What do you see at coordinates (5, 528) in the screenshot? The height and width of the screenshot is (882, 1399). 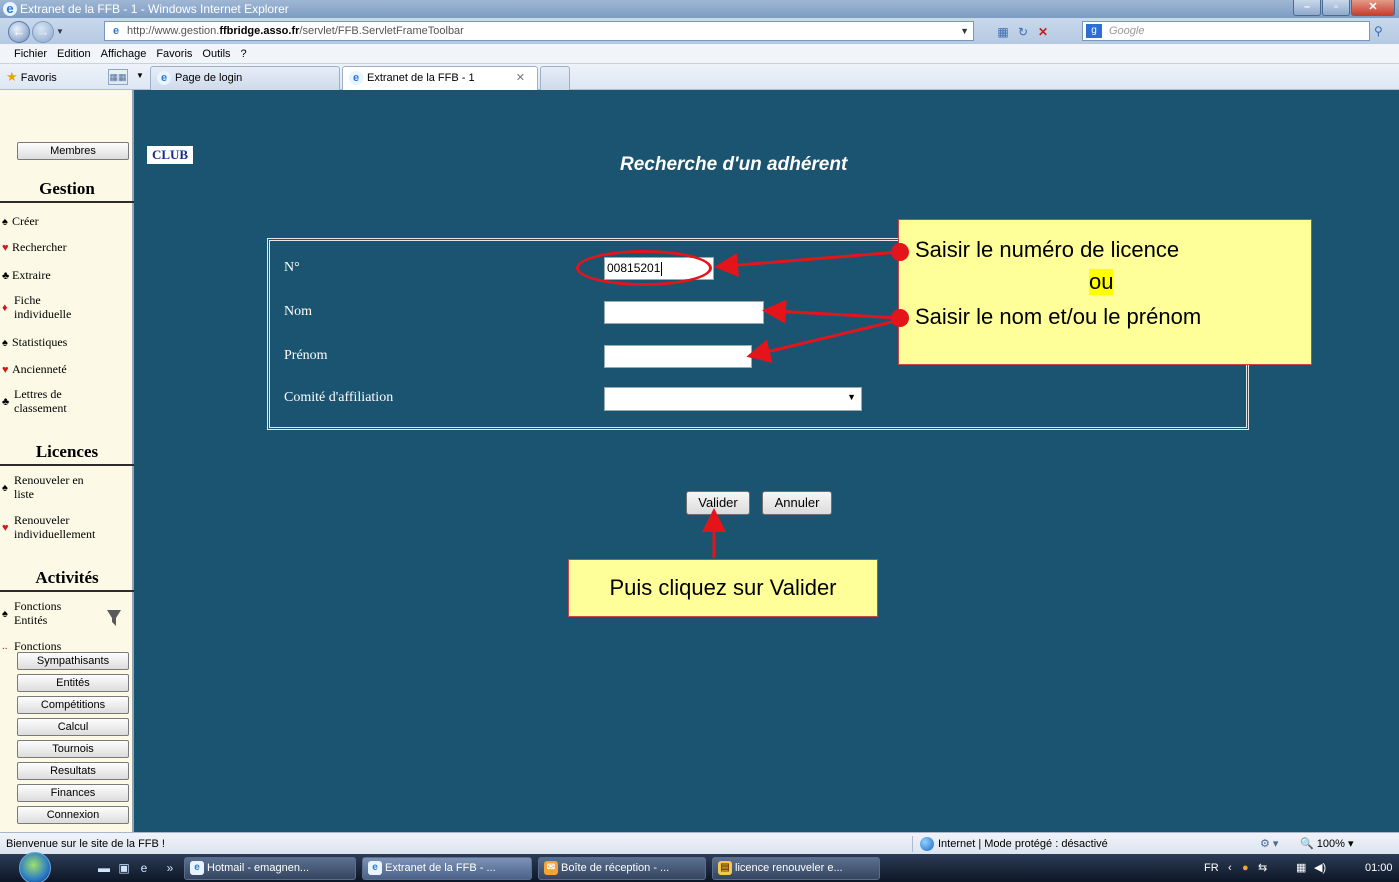 I see `heart-icon: ♥` at bounding box center [5, 528].